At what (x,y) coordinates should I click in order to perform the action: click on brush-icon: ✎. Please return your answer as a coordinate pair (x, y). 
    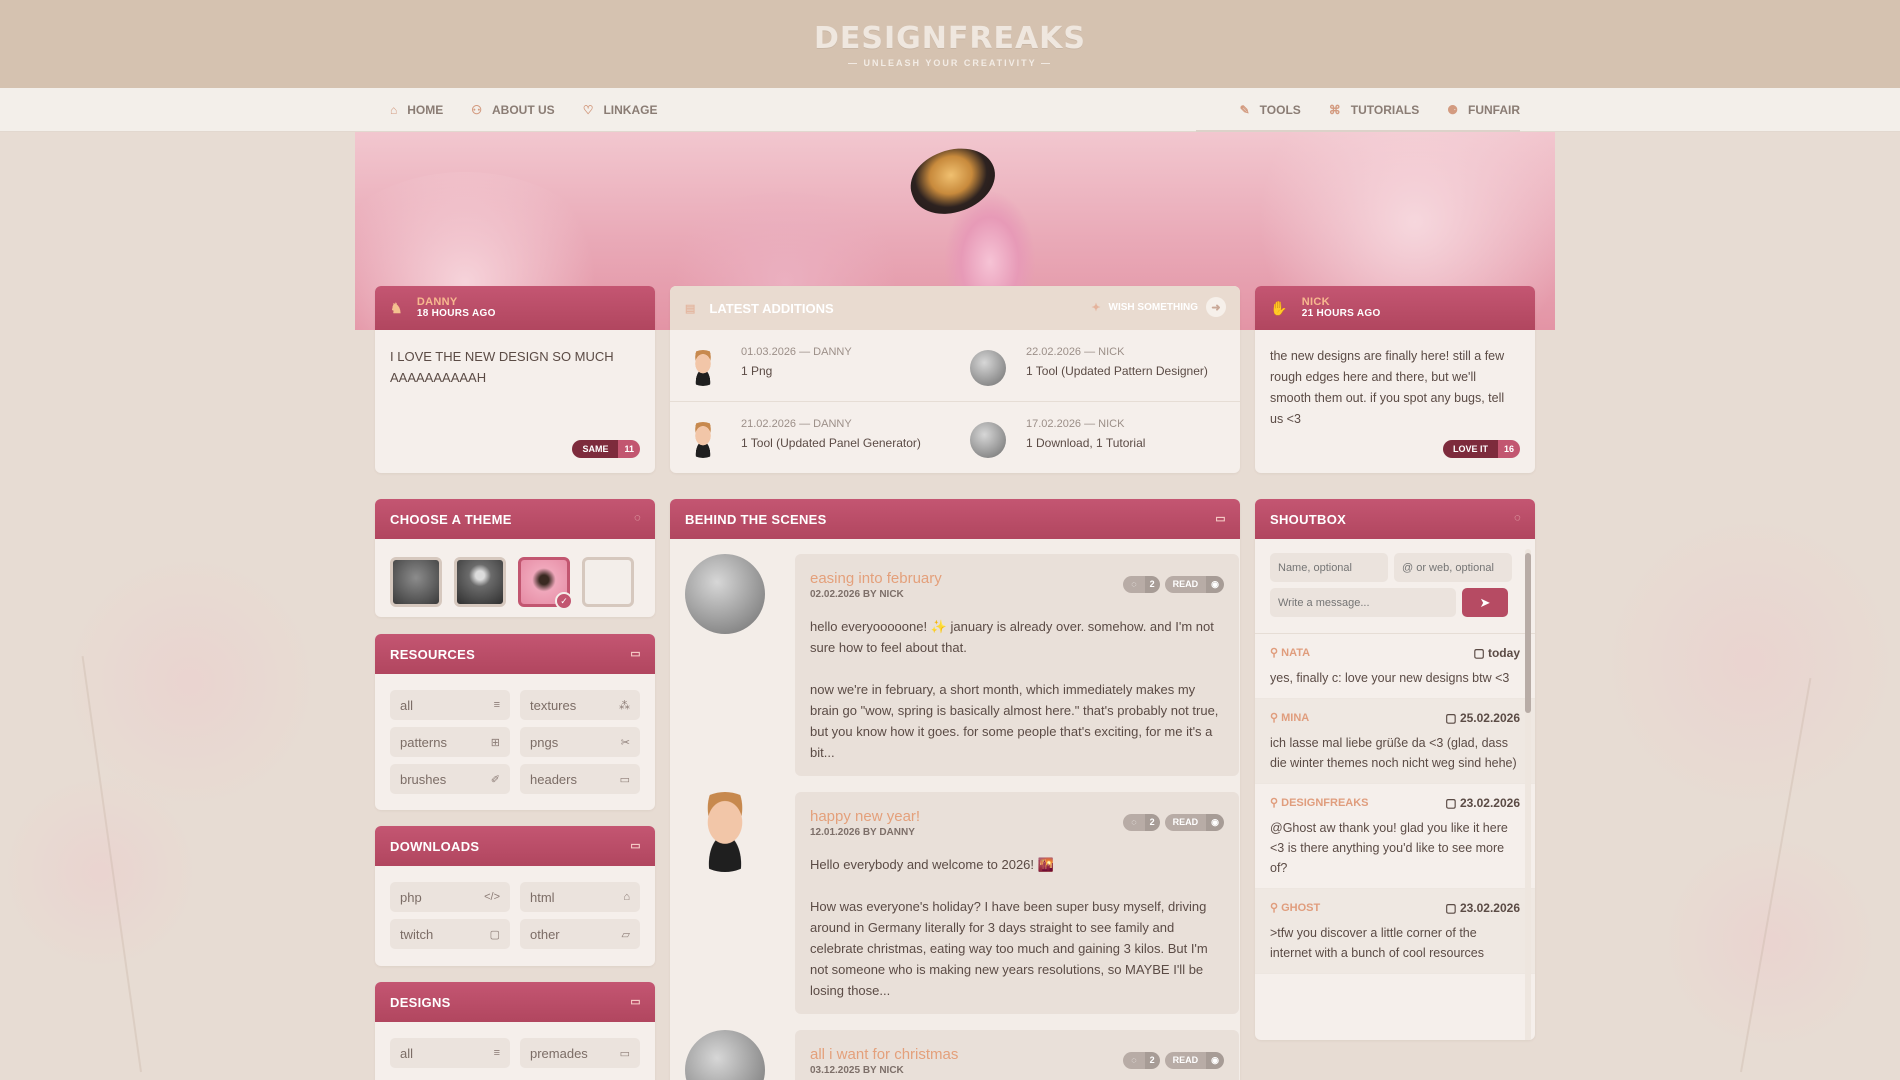
    Looking at the image, I should click on (1244, 110).